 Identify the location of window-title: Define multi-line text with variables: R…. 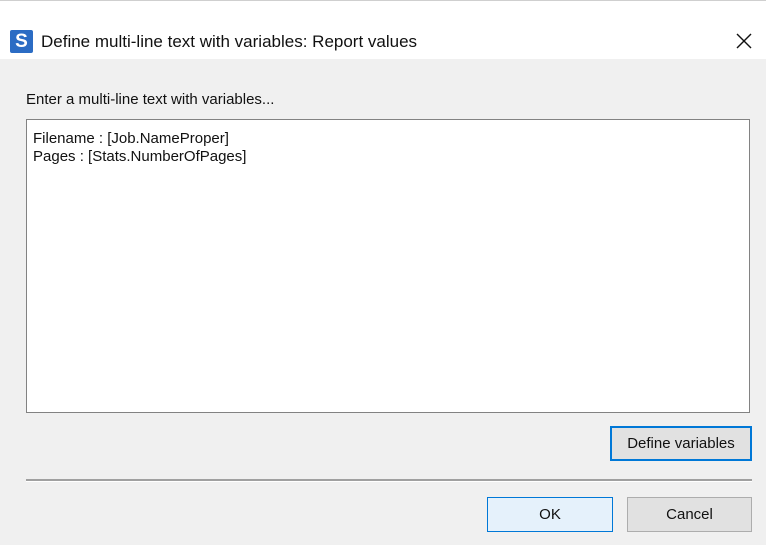
(229, 41).